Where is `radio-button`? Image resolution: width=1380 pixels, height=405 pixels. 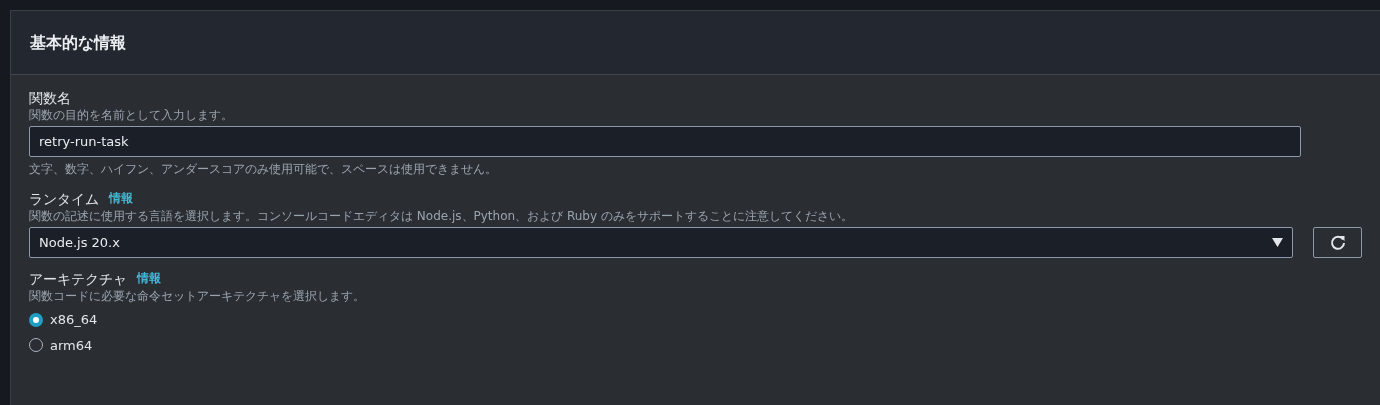 radio-button is located at coordinates (36, 319).